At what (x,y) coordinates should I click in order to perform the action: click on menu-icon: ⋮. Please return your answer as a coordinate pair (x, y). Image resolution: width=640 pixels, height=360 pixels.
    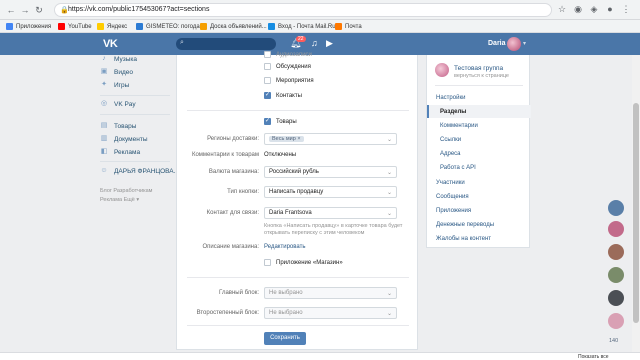
    Looking at the image, I should click on (626, 10).